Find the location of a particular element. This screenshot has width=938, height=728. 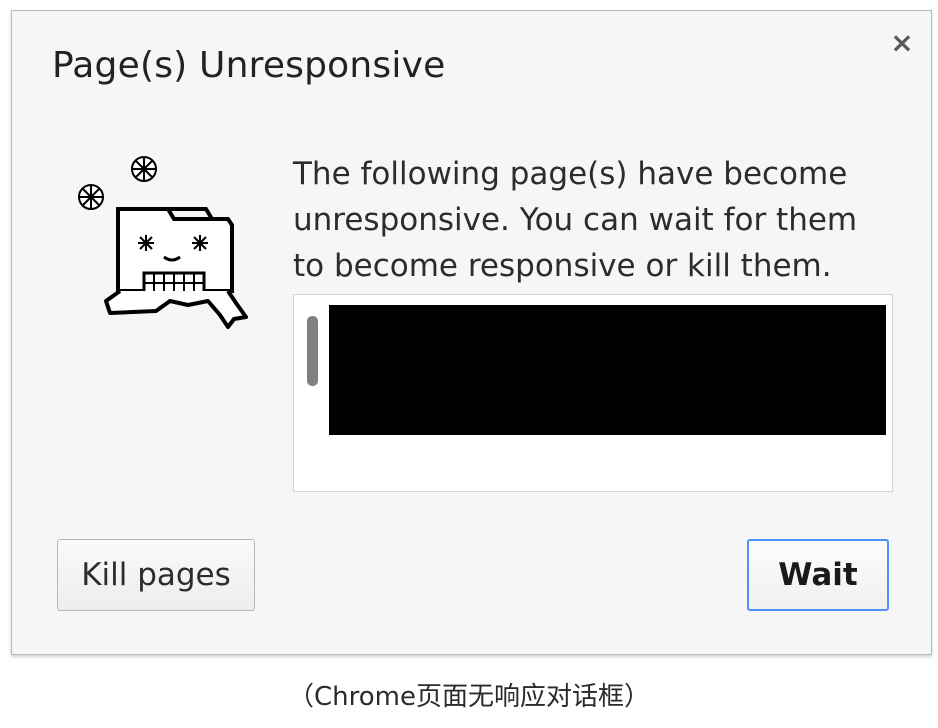

kill-pages-button: Kill pages is located at coordinates (156, 575).